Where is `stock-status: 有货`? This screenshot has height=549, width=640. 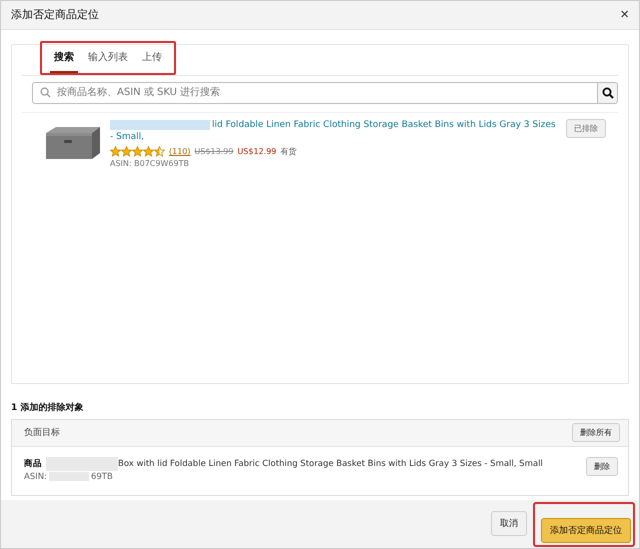 stock-status: 有货 is located at coordinates (288, 151).